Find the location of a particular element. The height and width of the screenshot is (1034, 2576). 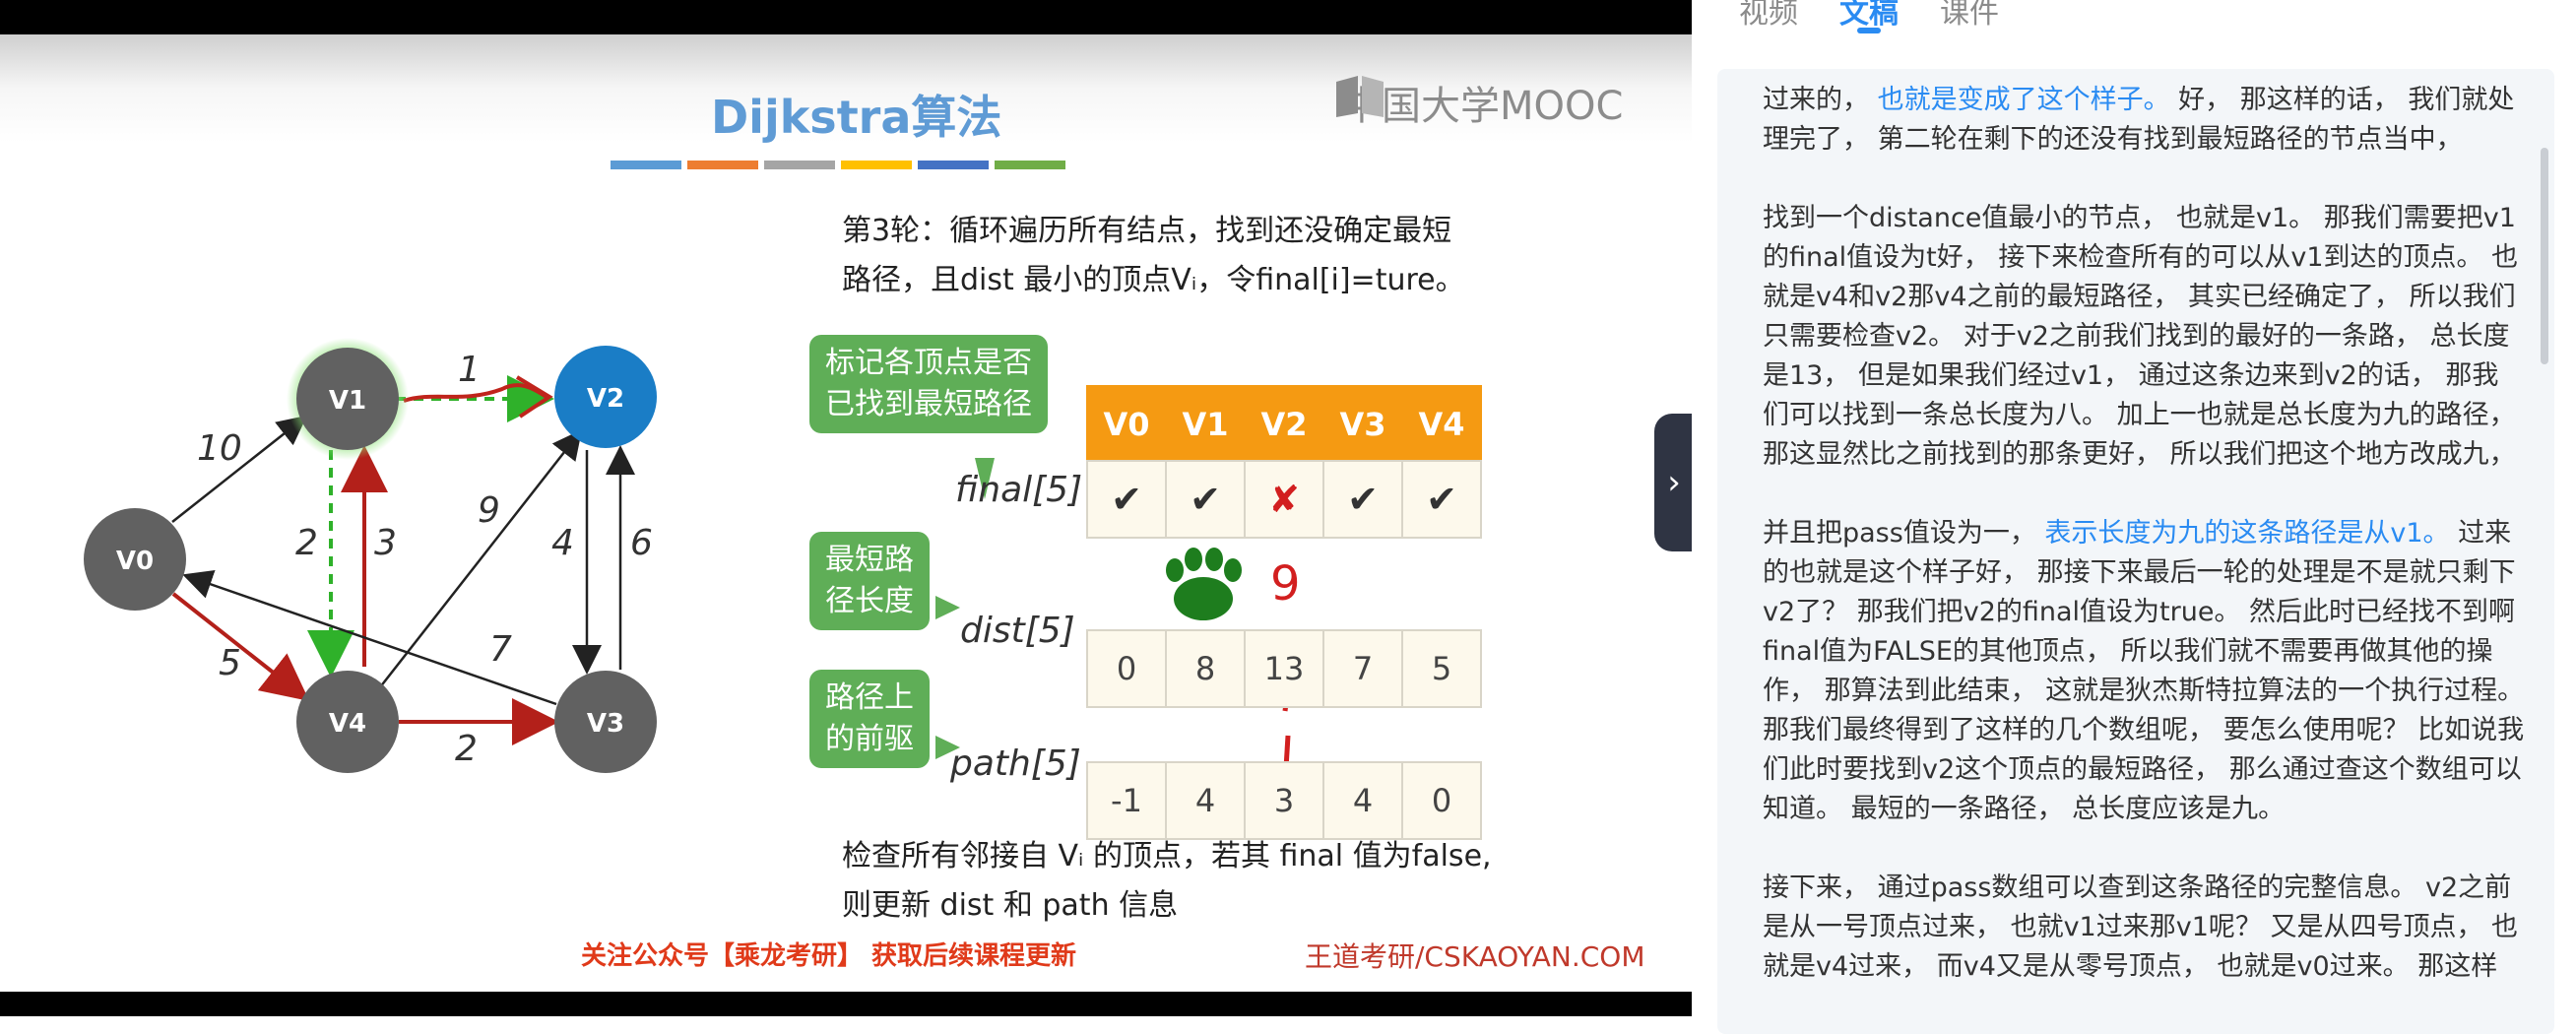

callout-path-line-1: 路径上 is located at coordinates (869, 697).